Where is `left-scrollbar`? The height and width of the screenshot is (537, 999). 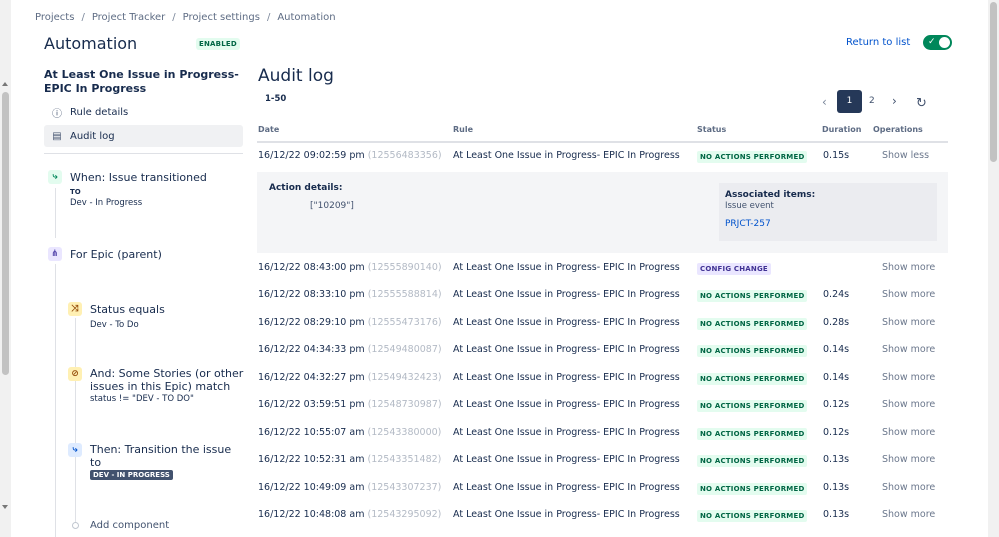 left-scrollbar is located at coordinates (5, 268).